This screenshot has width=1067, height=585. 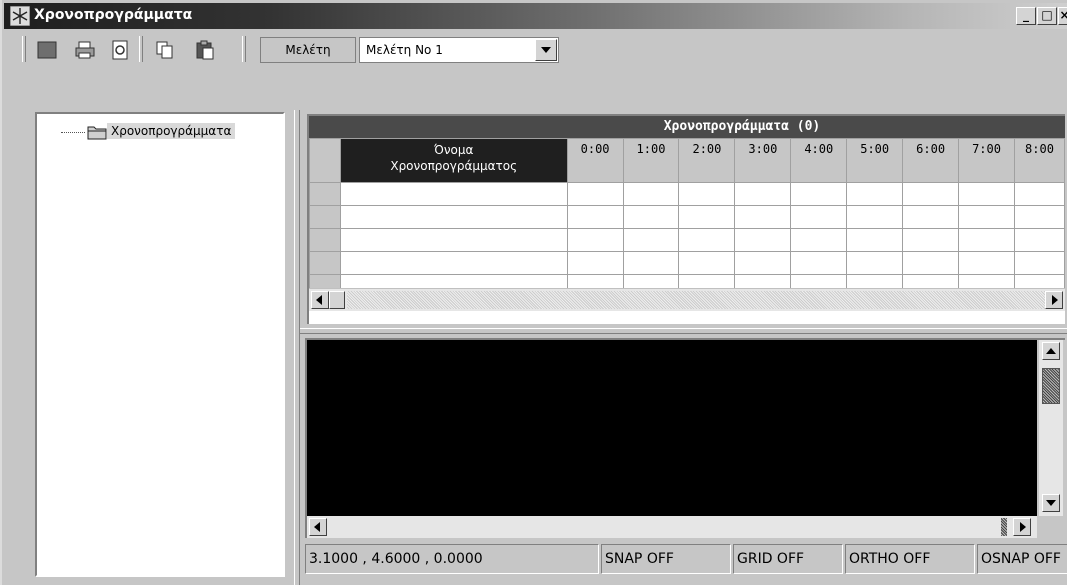 I want to click on column-header-name: Όνομα Χρονοπρογράμματος, so click(x=453, y=160).